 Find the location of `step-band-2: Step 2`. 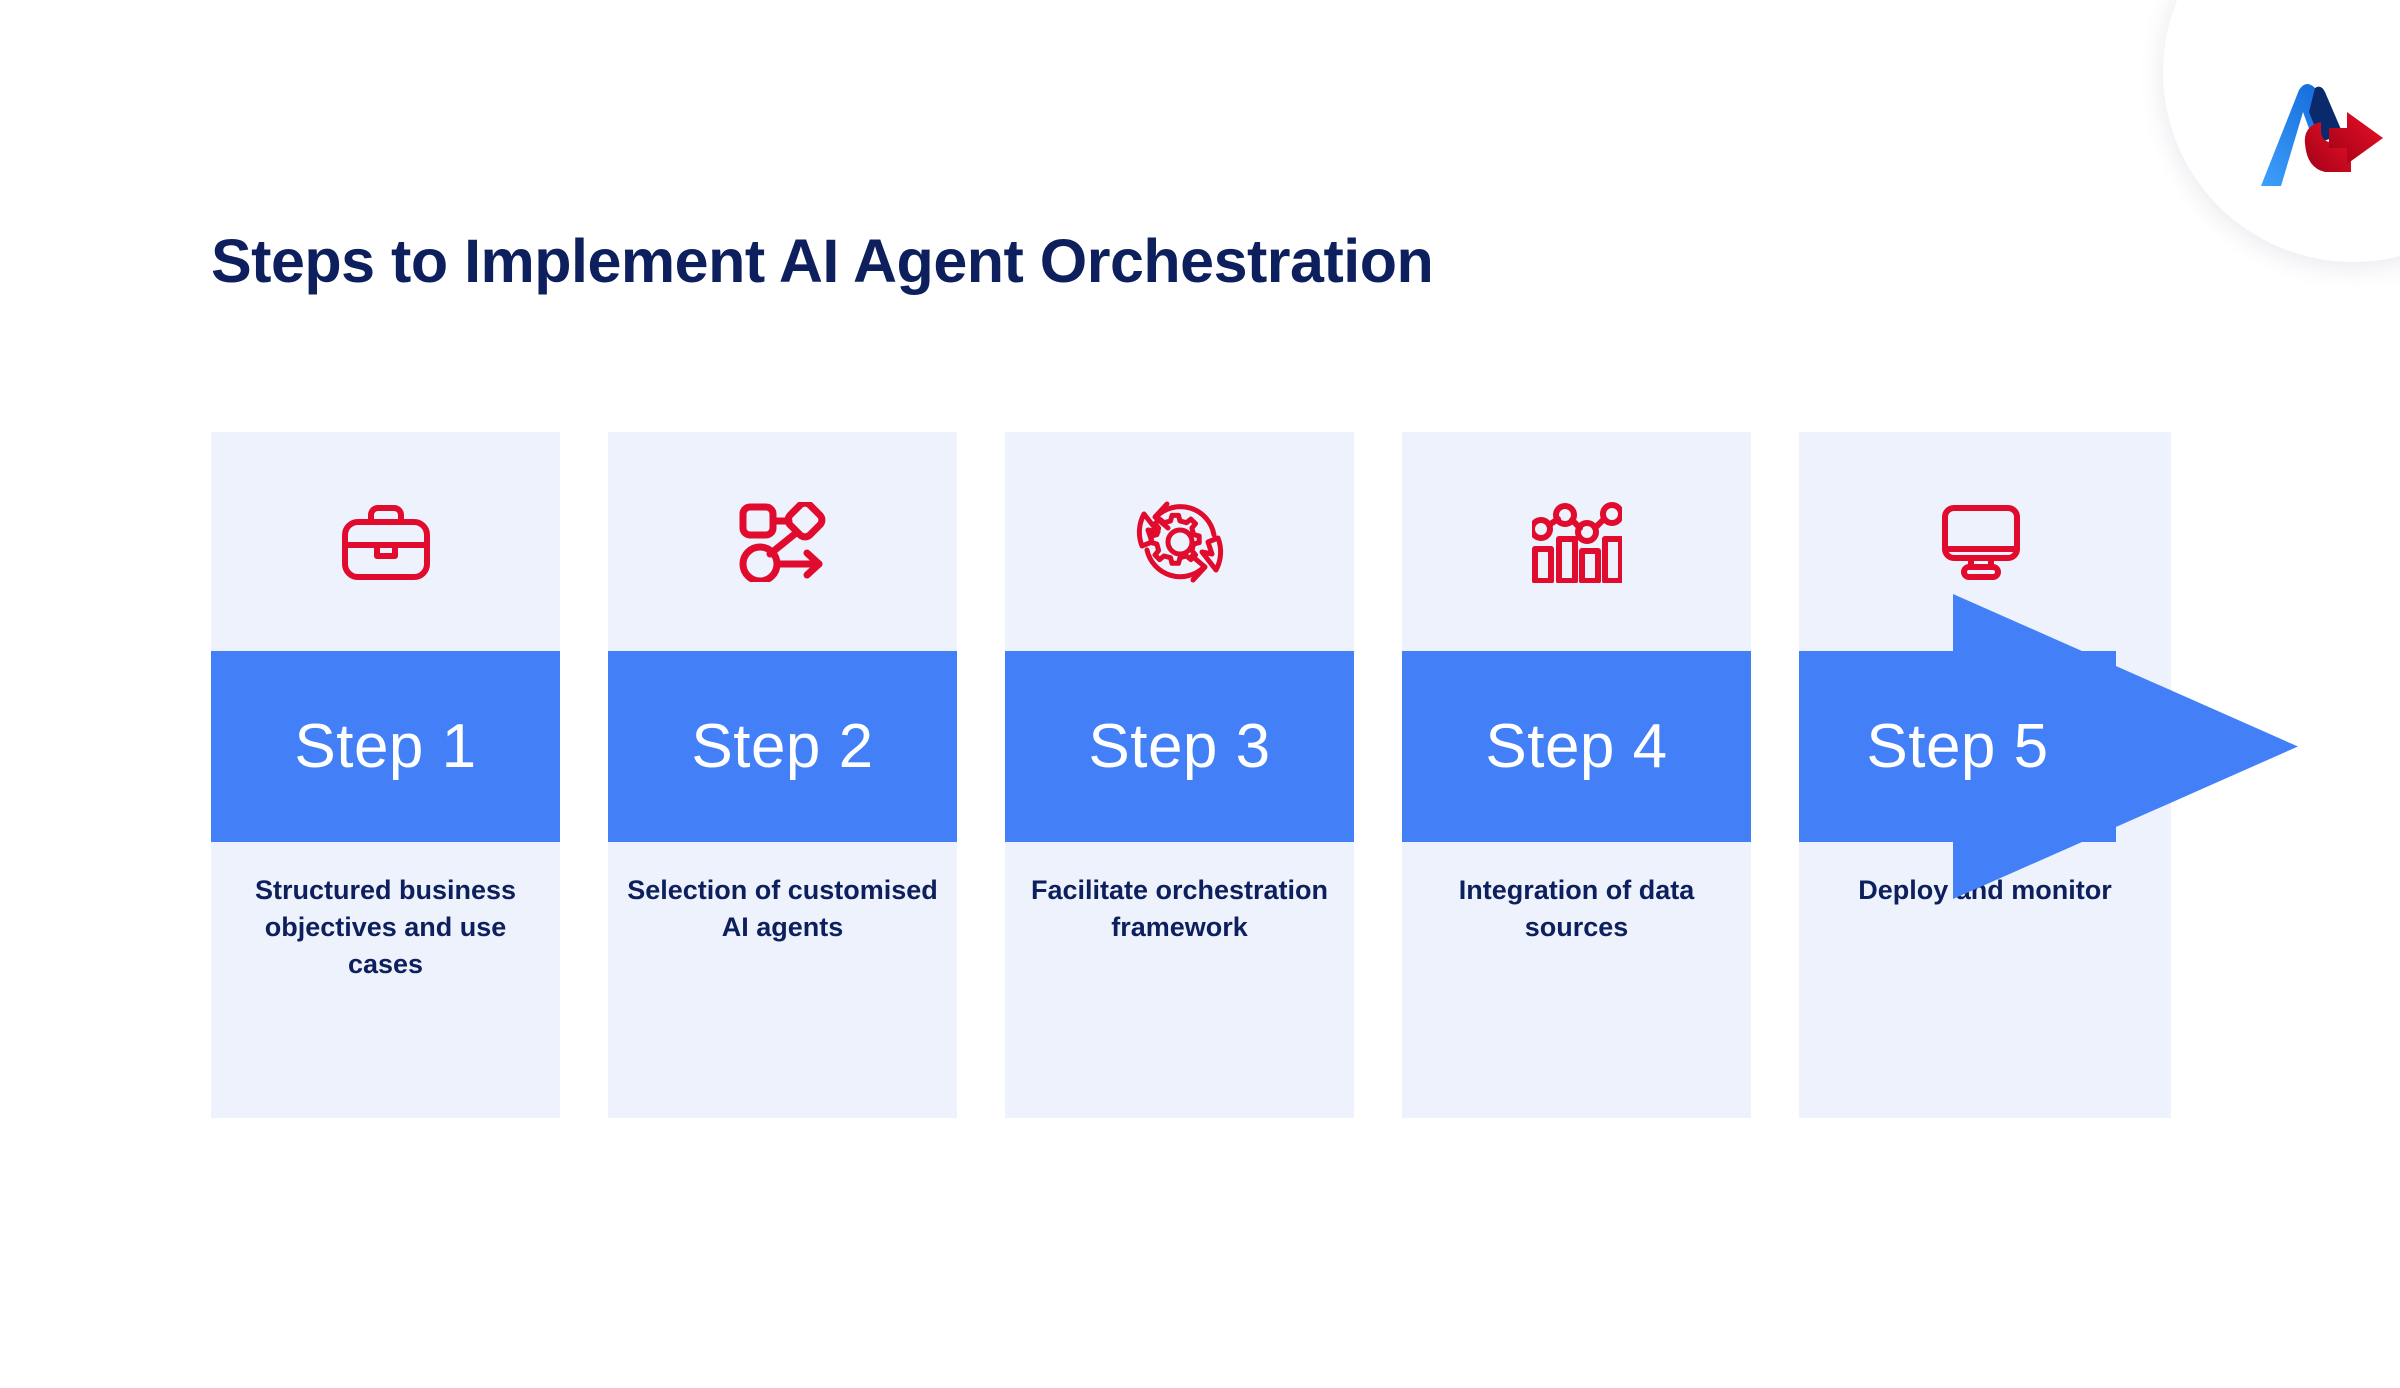

step-band-2: Step 2 is located at coordinates (782, 746).